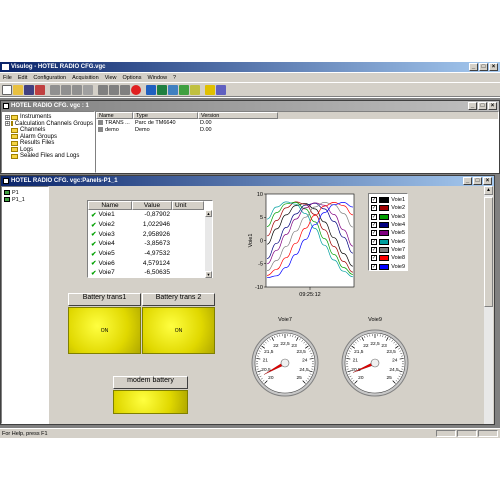 The height and width of the screenshot is (500, 500). Describe the element at coordinates (208, 244) in the screenshot. I see `value-table-scrollbar: ▲ ▼` at that location.